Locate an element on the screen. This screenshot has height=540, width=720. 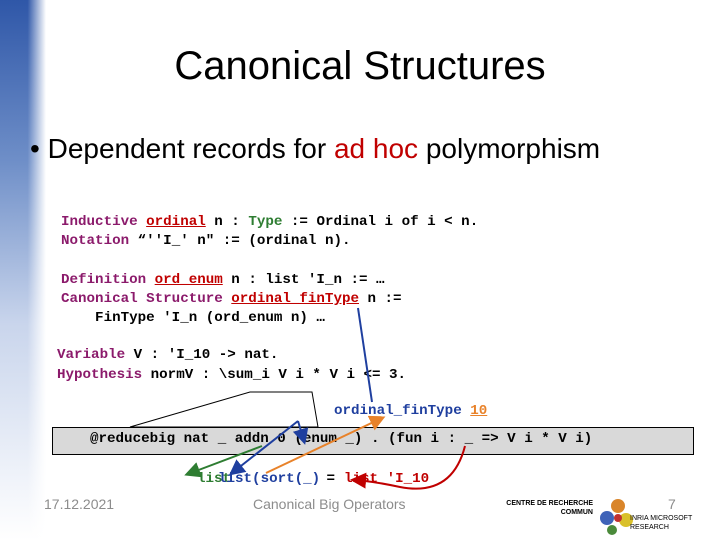
arrow-blue-sort is located at coordinates (263, 448).